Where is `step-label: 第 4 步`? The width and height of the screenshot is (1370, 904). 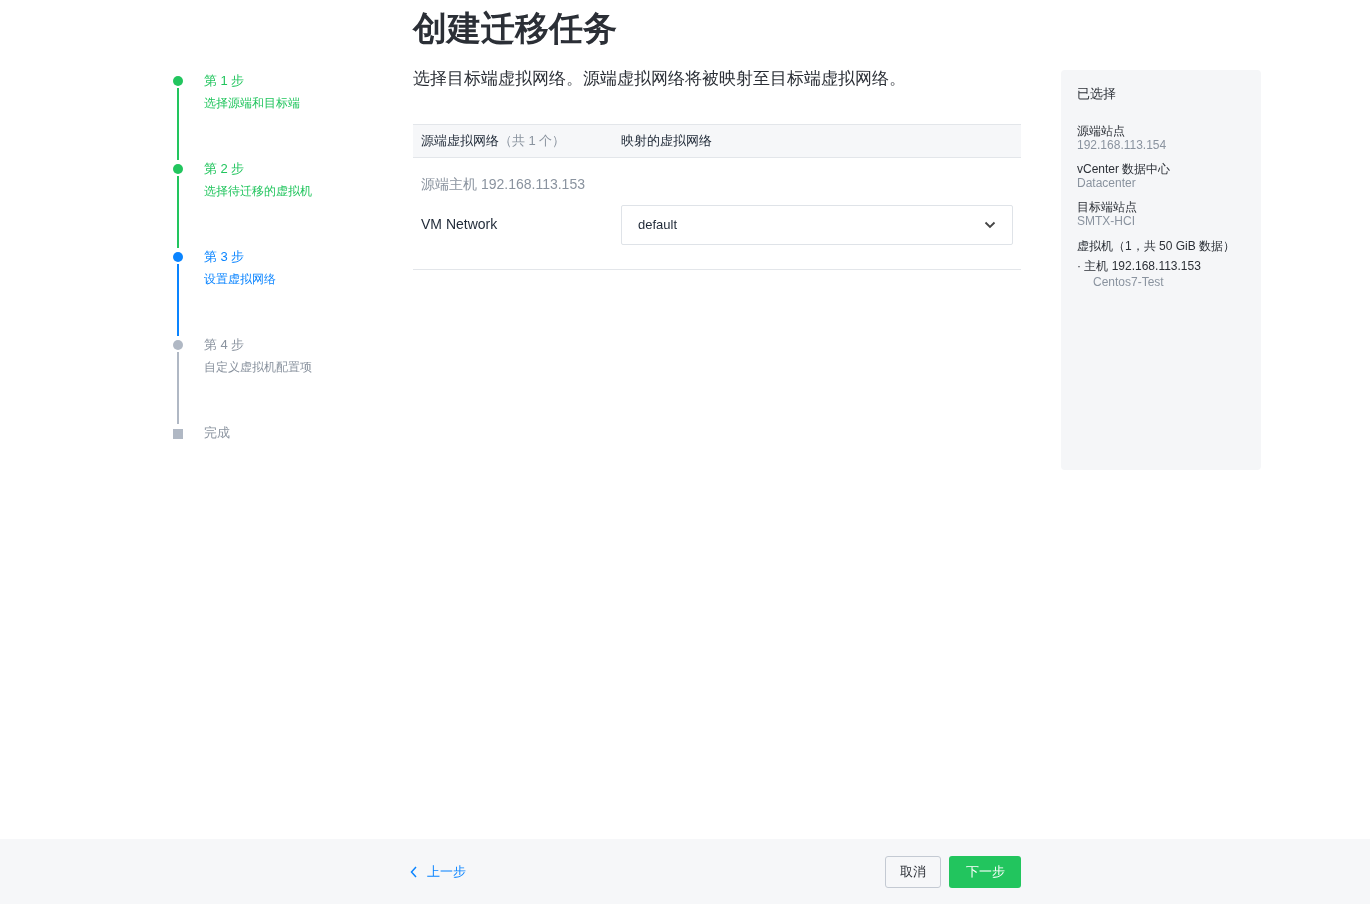 step-label: 第 4 步 is located at coordinates (225, 345).